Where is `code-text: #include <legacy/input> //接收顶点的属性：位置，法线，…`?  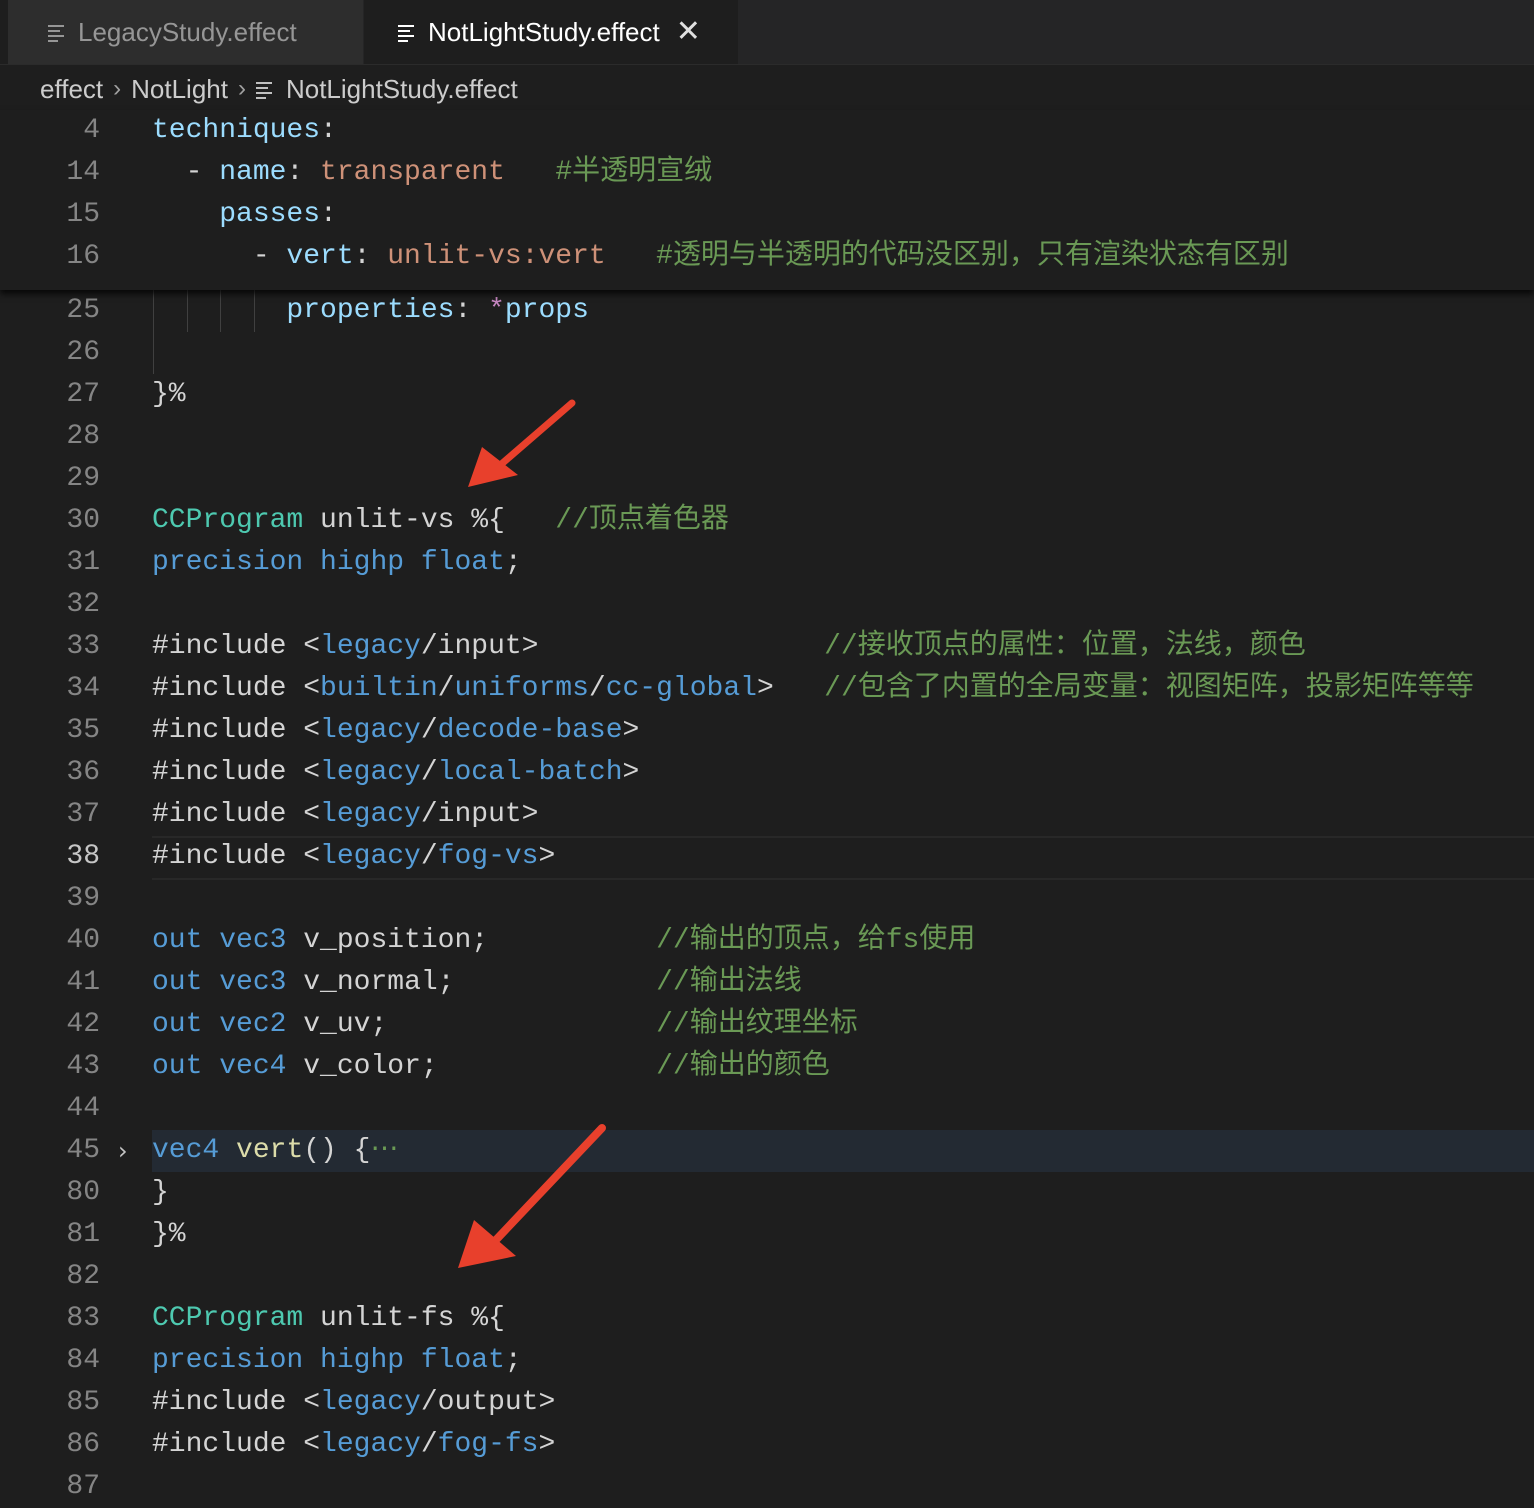
code-text: #include <legacy/input> //接收顶点的属性：位置，法线，… is located at coordinates (729, 647).